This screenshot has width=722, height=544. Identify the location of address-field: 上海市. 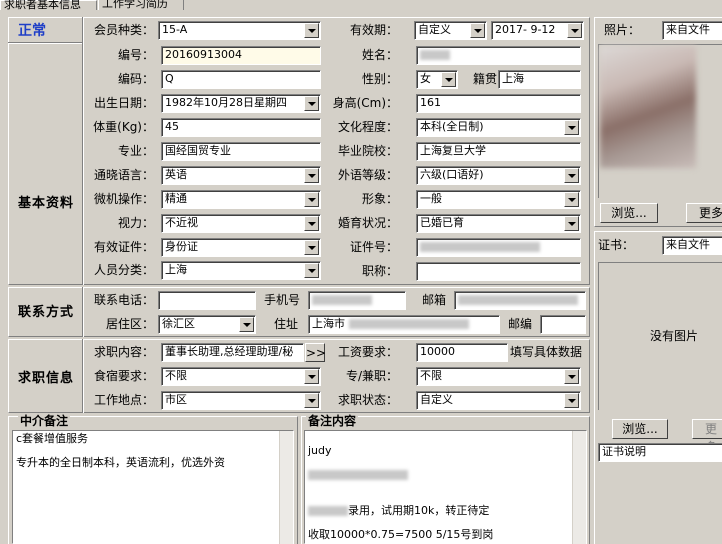
(404, 324).